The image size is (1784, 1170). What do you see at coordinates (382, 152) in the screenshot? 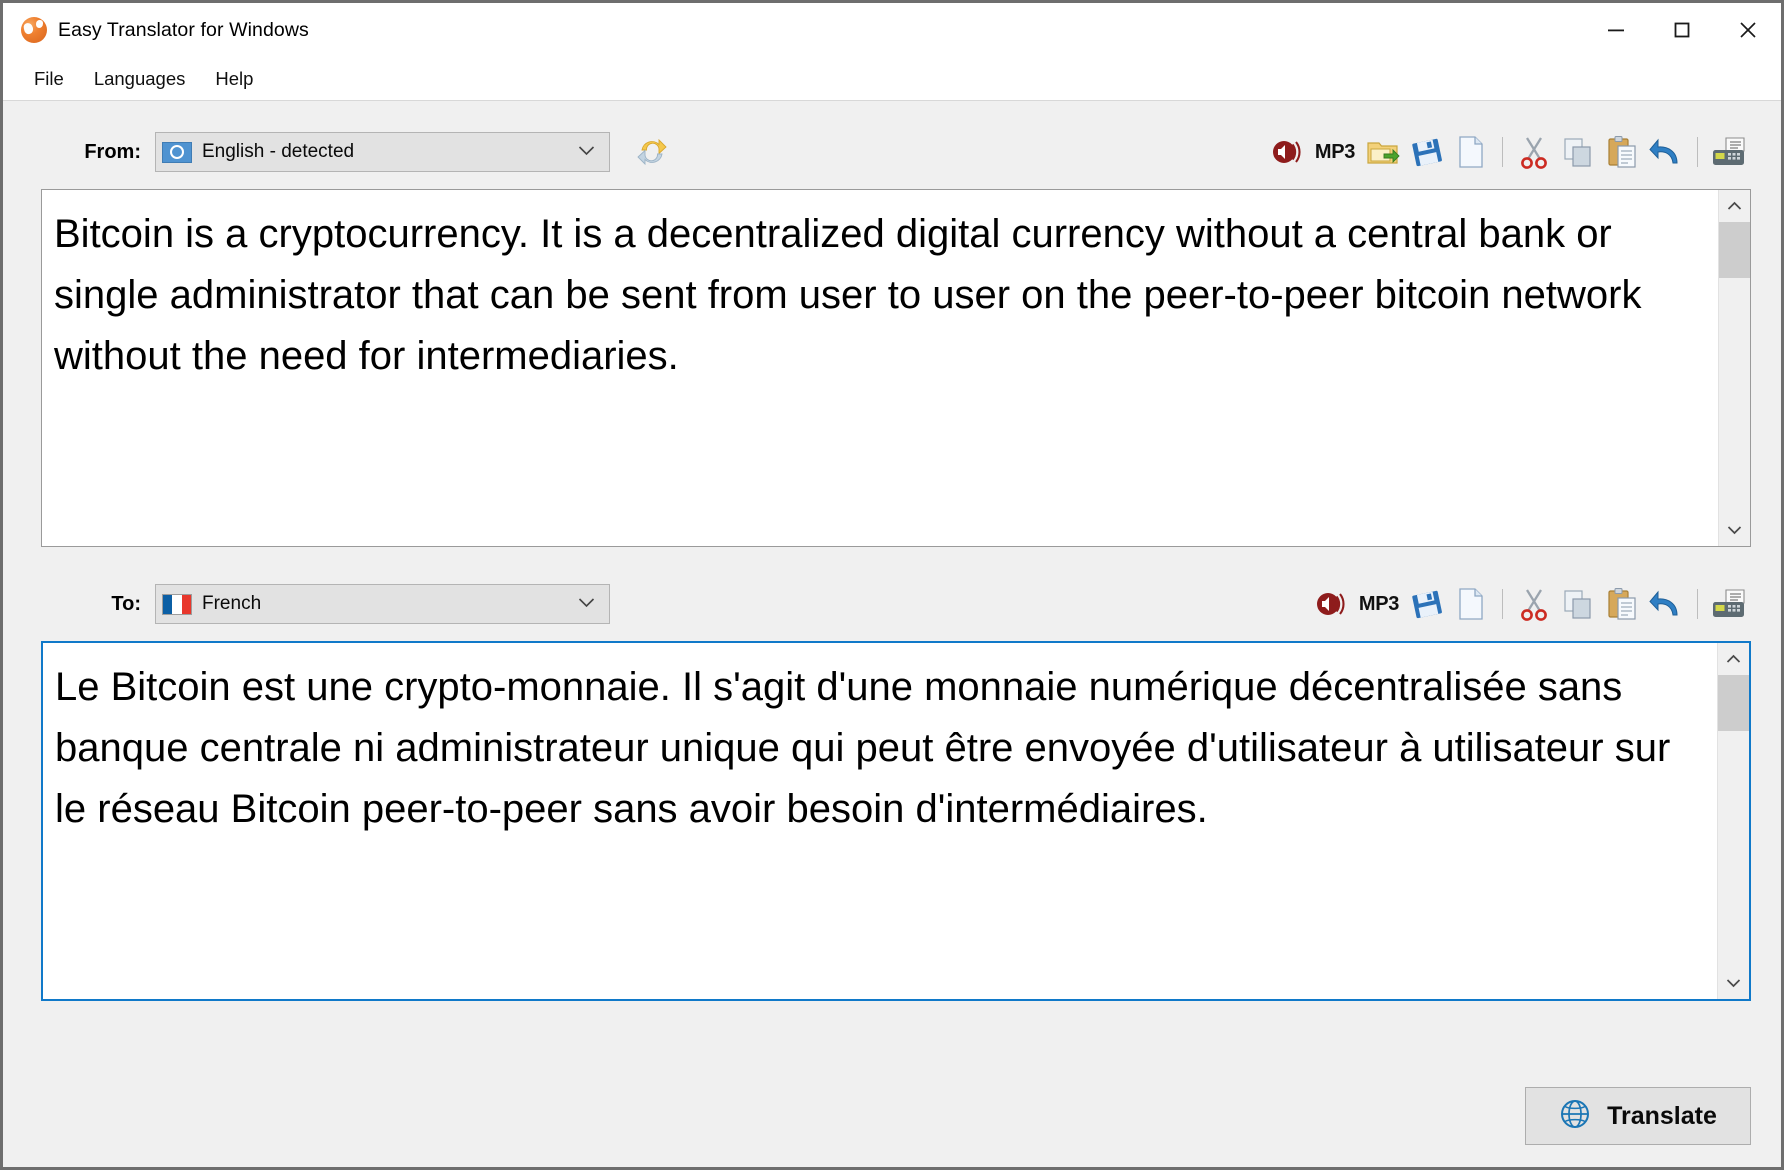
I see `source-language-select: English - detected` at bounding box center [382, 152].